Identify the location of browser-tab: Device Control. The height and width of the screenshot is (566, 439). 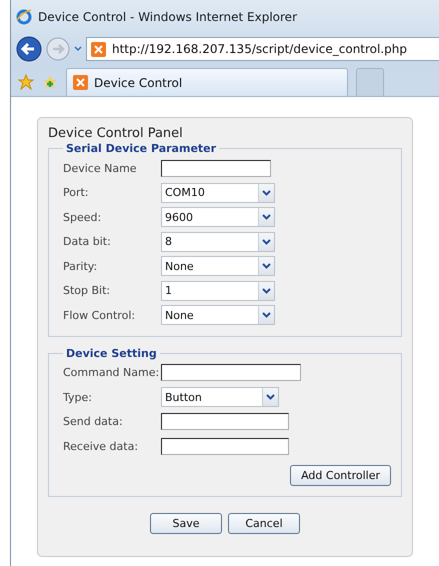
(207, 82).